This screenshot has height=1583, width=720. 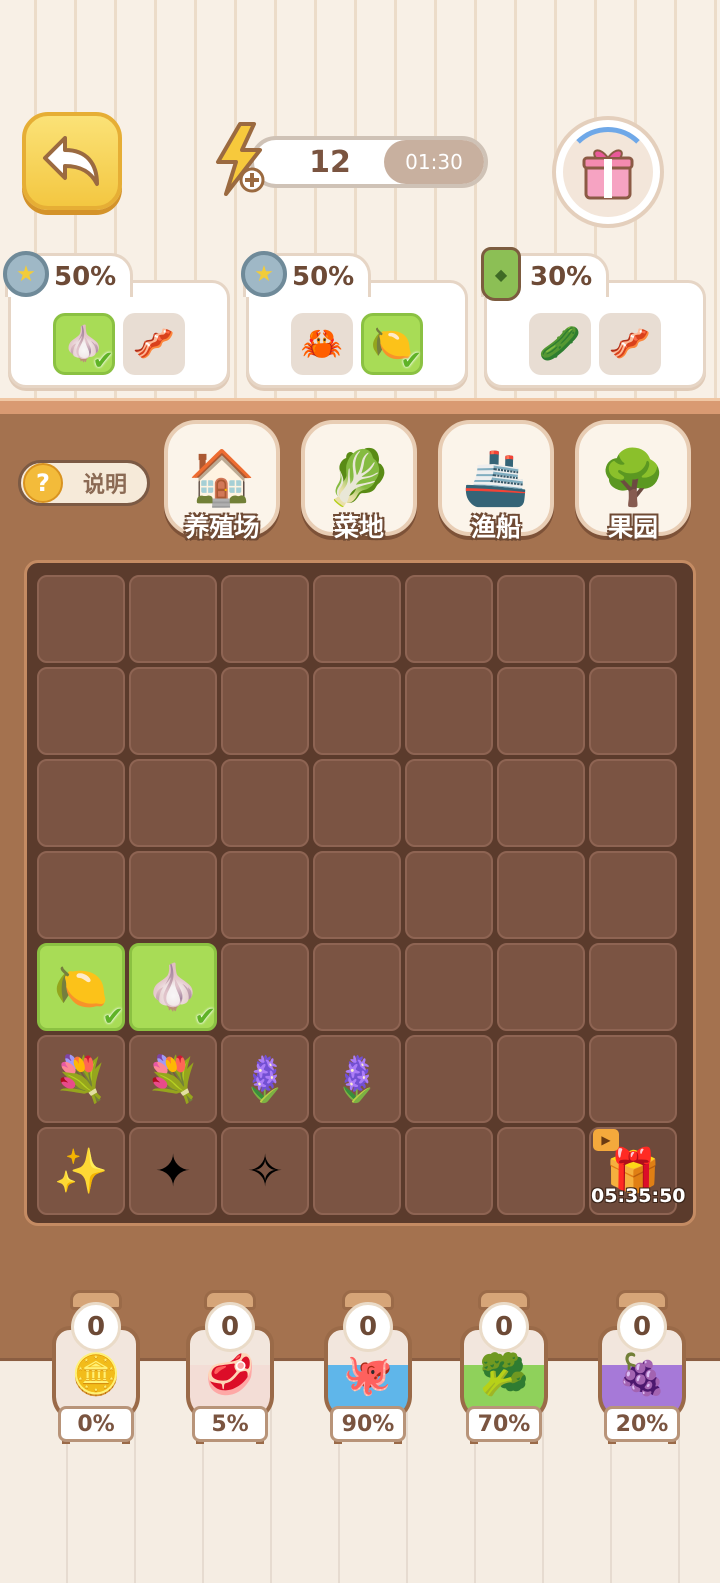 I want to click on order-item-crab: 🦀, so click(x=322, y=344).